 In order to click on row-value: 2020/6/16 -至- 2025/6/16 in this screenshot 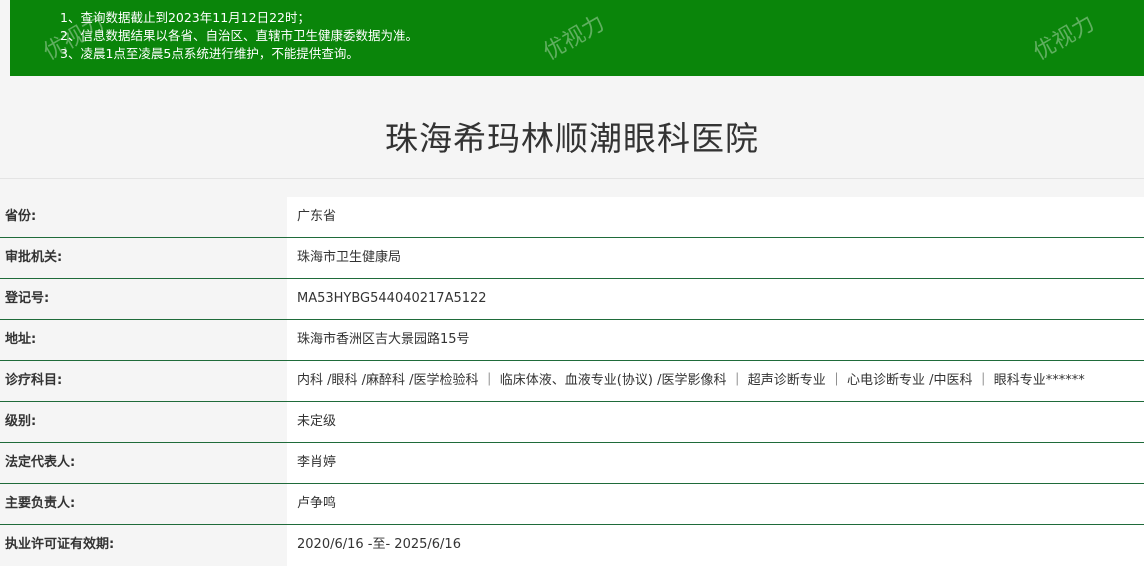, I will do `click(715, 545)`.